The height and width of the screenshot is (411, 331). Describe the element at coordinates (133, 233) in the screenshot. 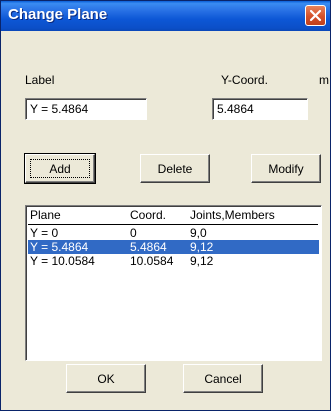

I see `coord-cell: 0` at that location.